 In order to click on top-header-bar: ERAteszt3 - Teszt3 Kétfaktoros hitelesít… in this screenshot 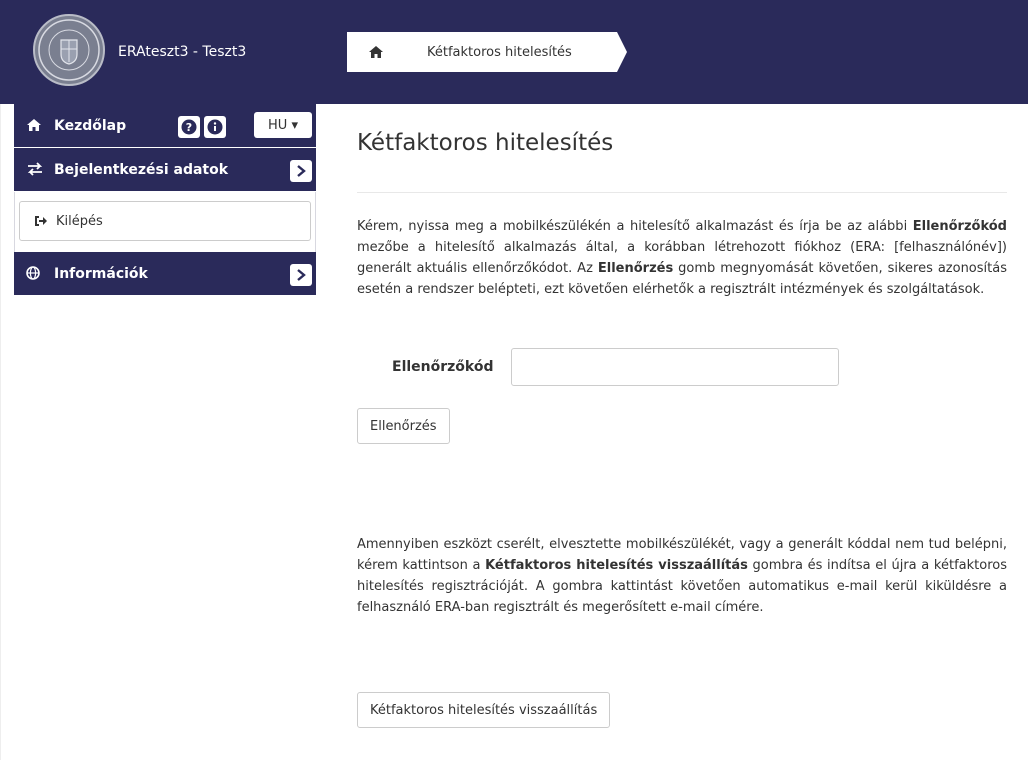, I will do `click(514, 52)`.